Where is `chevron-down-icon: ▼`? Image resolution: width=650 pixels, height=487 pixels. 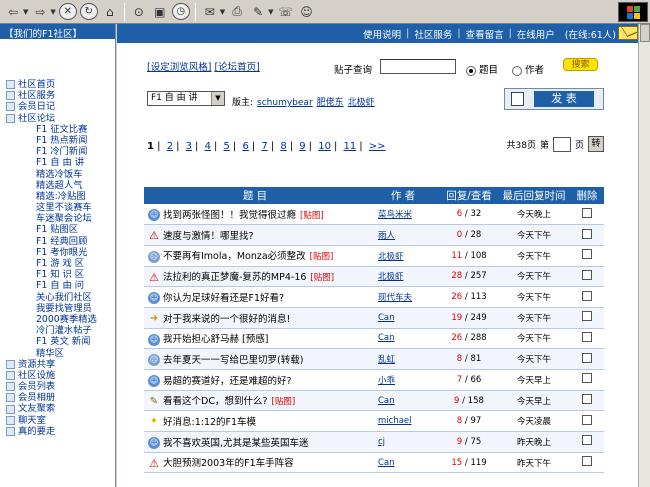
chevron-down-icon: ▼ is located at coordinates (217, 98).